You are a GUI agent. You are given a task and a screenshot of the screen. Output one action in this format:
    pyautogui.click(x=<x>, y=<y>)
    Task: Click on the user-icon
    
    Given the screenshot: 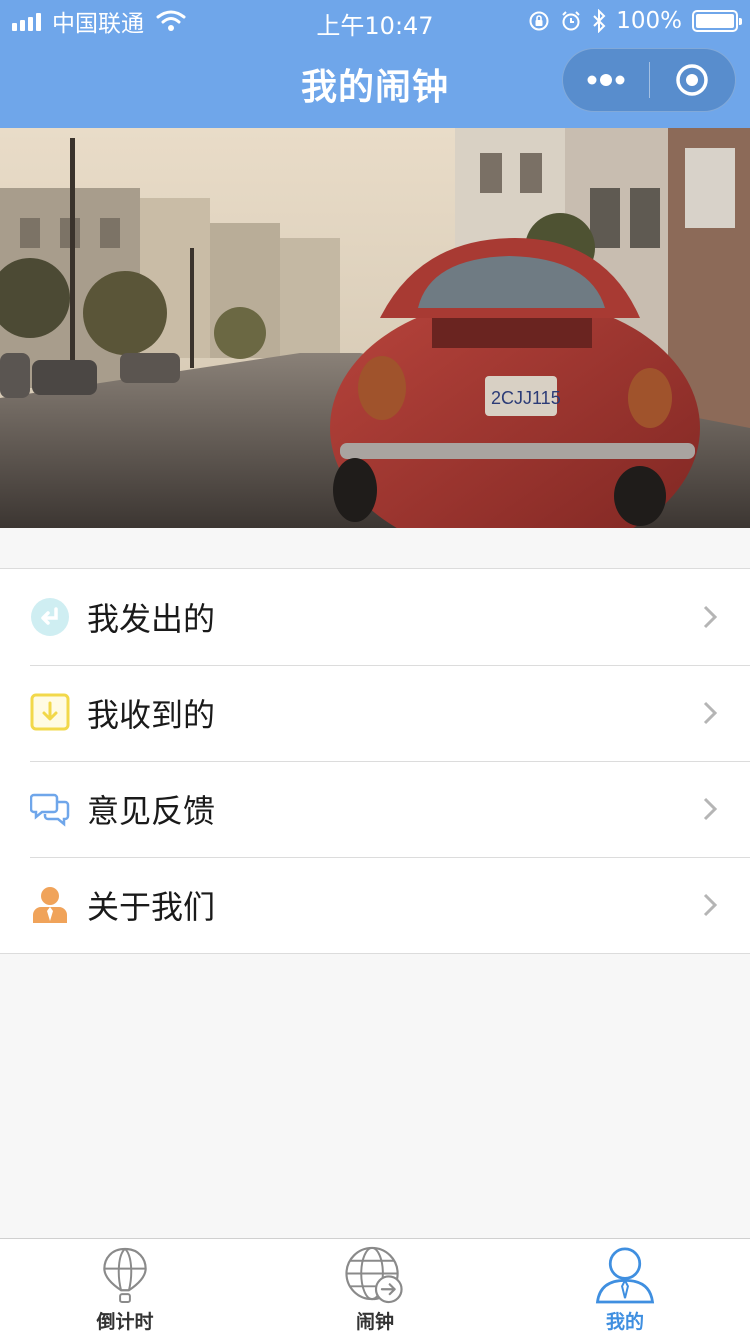 What is the action you would take?
    pyautogui.click(x=625, y=1275)
    